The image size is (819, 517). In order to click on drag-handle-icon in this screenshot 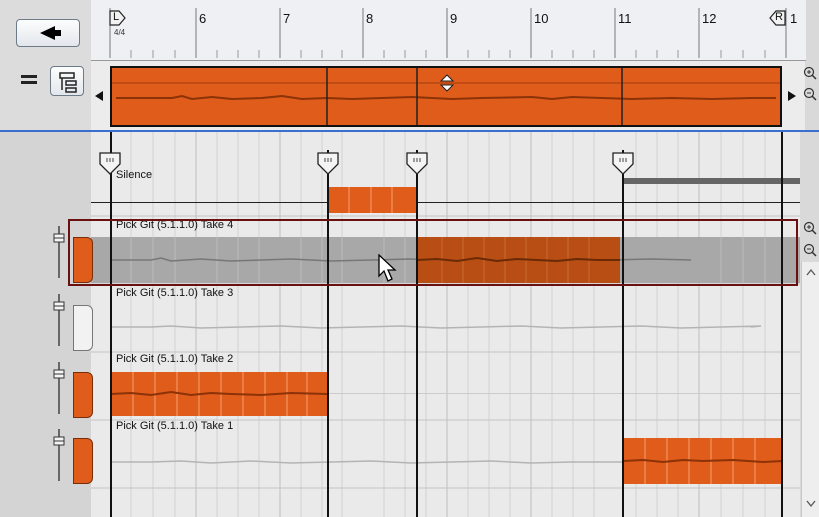, I will do `click(447, 83)`.